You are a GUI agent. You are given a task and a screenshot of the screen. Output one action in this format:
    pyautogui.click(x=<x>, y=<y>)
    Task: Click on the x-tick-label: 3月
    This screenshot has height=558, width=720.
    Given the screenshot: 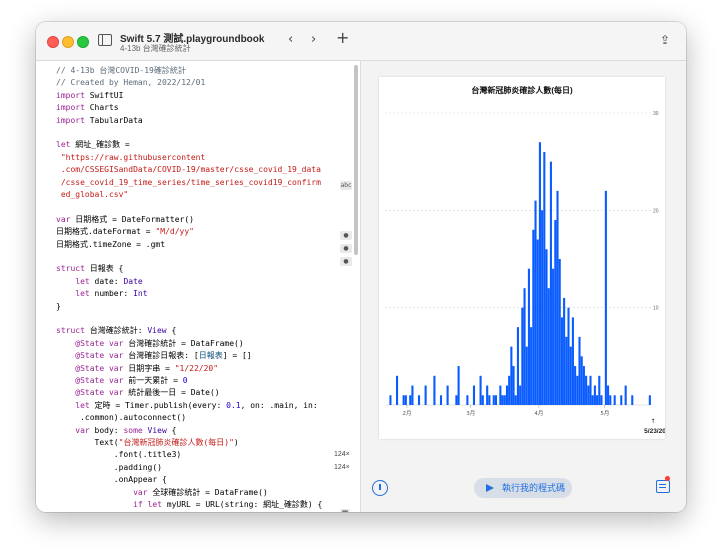 What is the action you would take?
    pyautogui.click(x=470, y=413)
    